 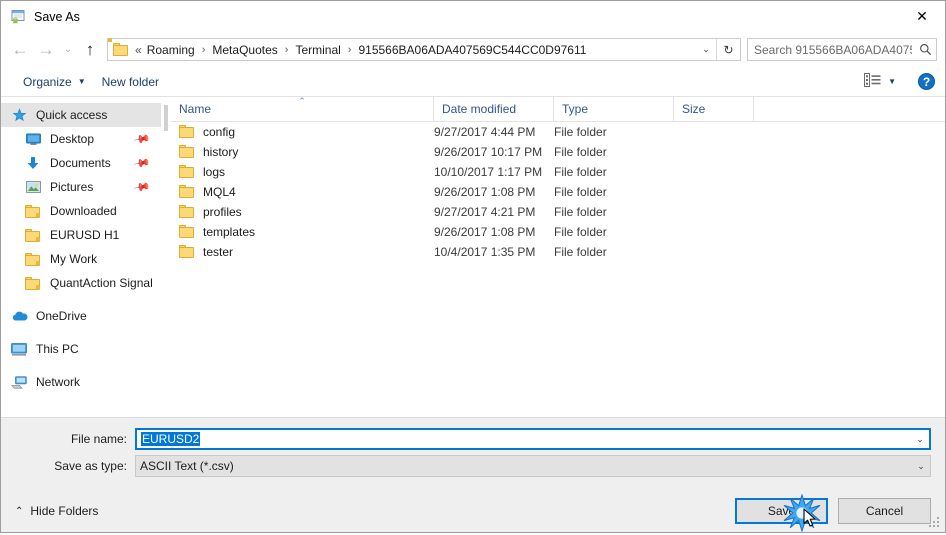 What do you see at coordinates (302, 172) in the screenshot?
I see `file-name-cell: logs` at bounding box center [302, 172].